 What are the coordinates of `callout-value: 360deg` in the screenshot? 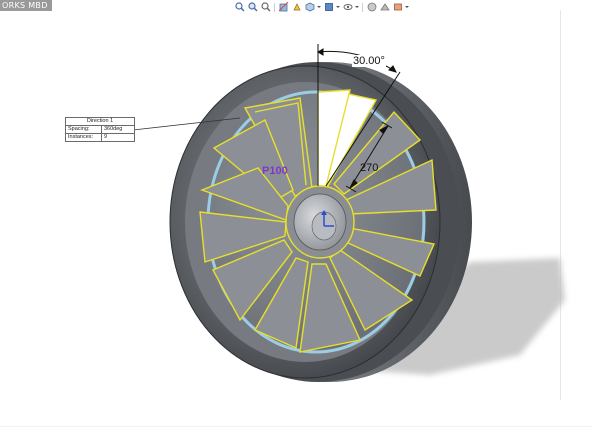 It's located at (112, 129).